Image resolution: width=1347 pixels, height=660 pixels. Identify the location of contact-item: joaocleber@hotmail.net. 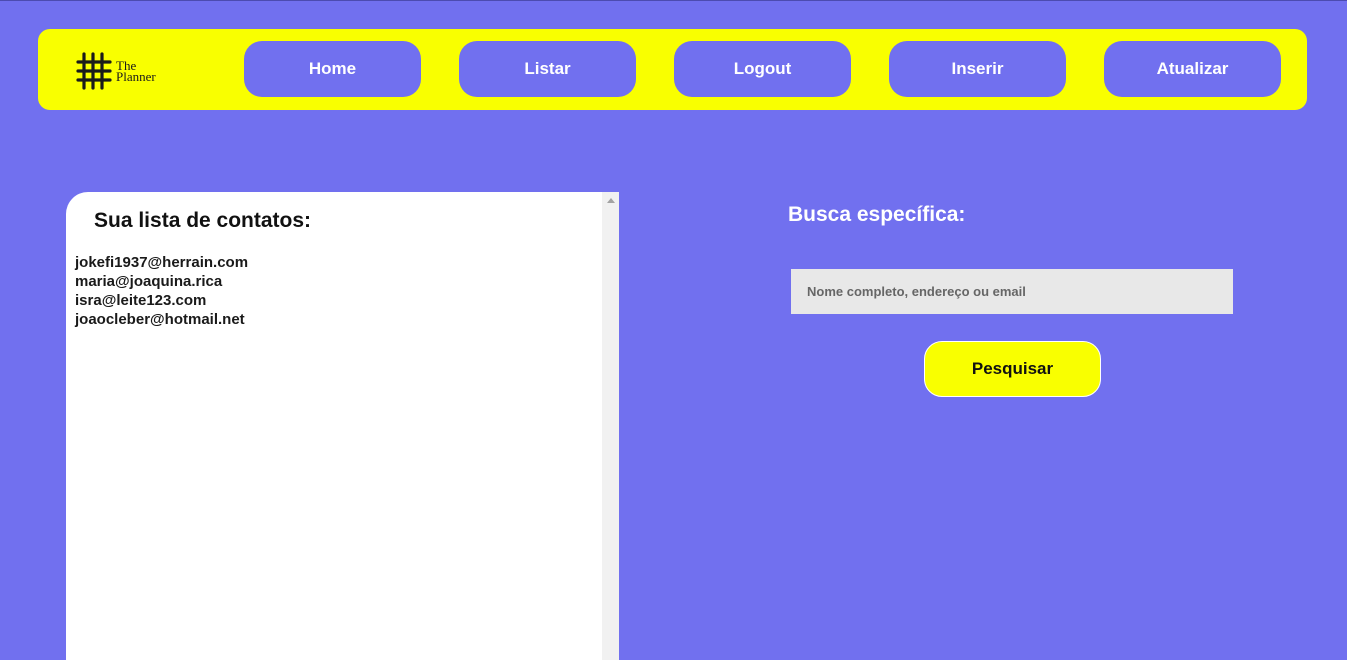
(160, 319).